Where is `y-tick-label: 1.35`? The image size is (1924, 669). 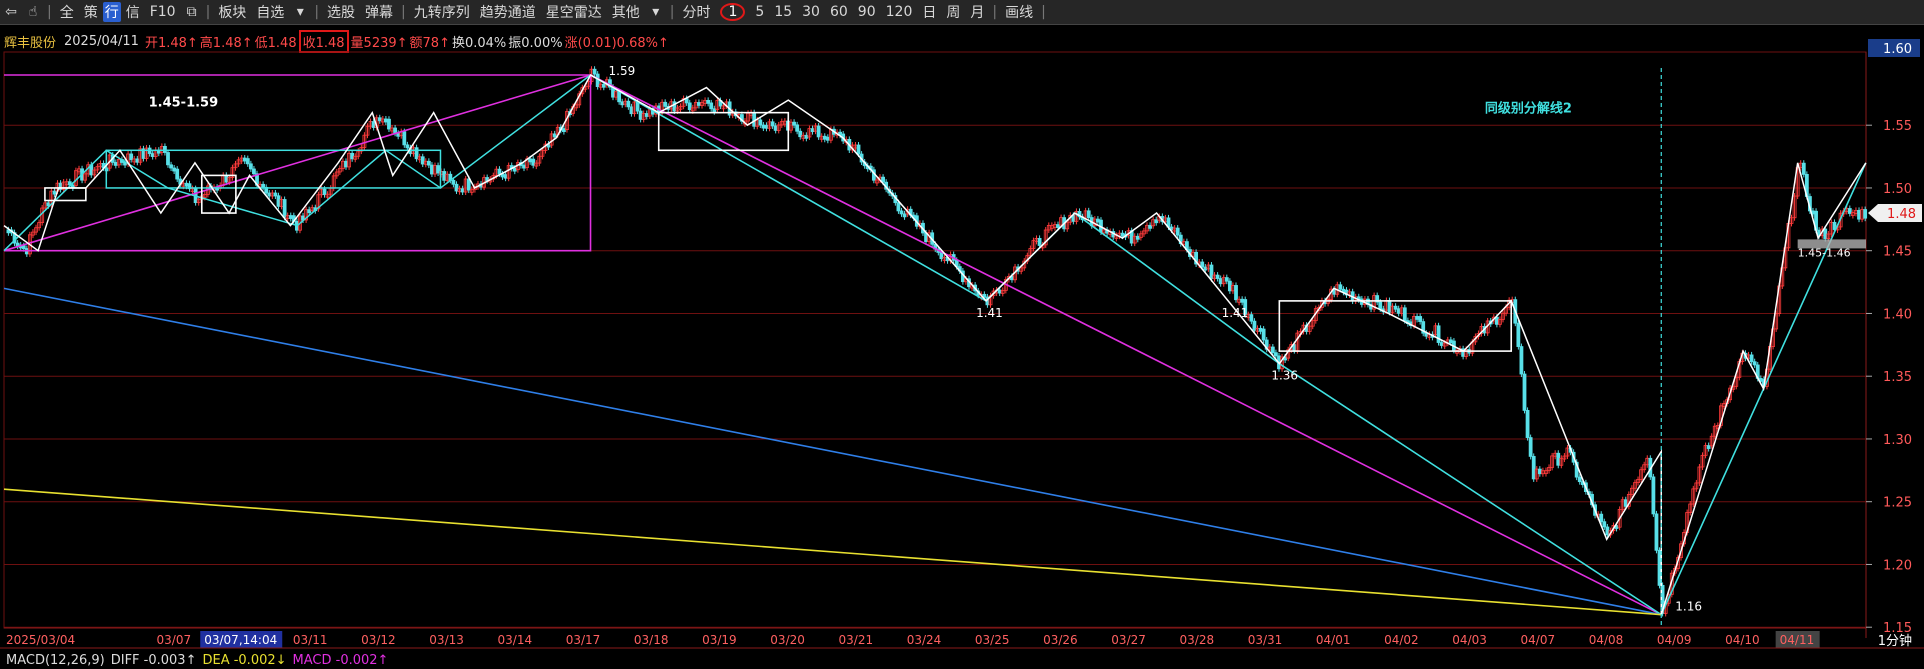
y-tick-label: 1.35 is located at coordinates (1897, 377).